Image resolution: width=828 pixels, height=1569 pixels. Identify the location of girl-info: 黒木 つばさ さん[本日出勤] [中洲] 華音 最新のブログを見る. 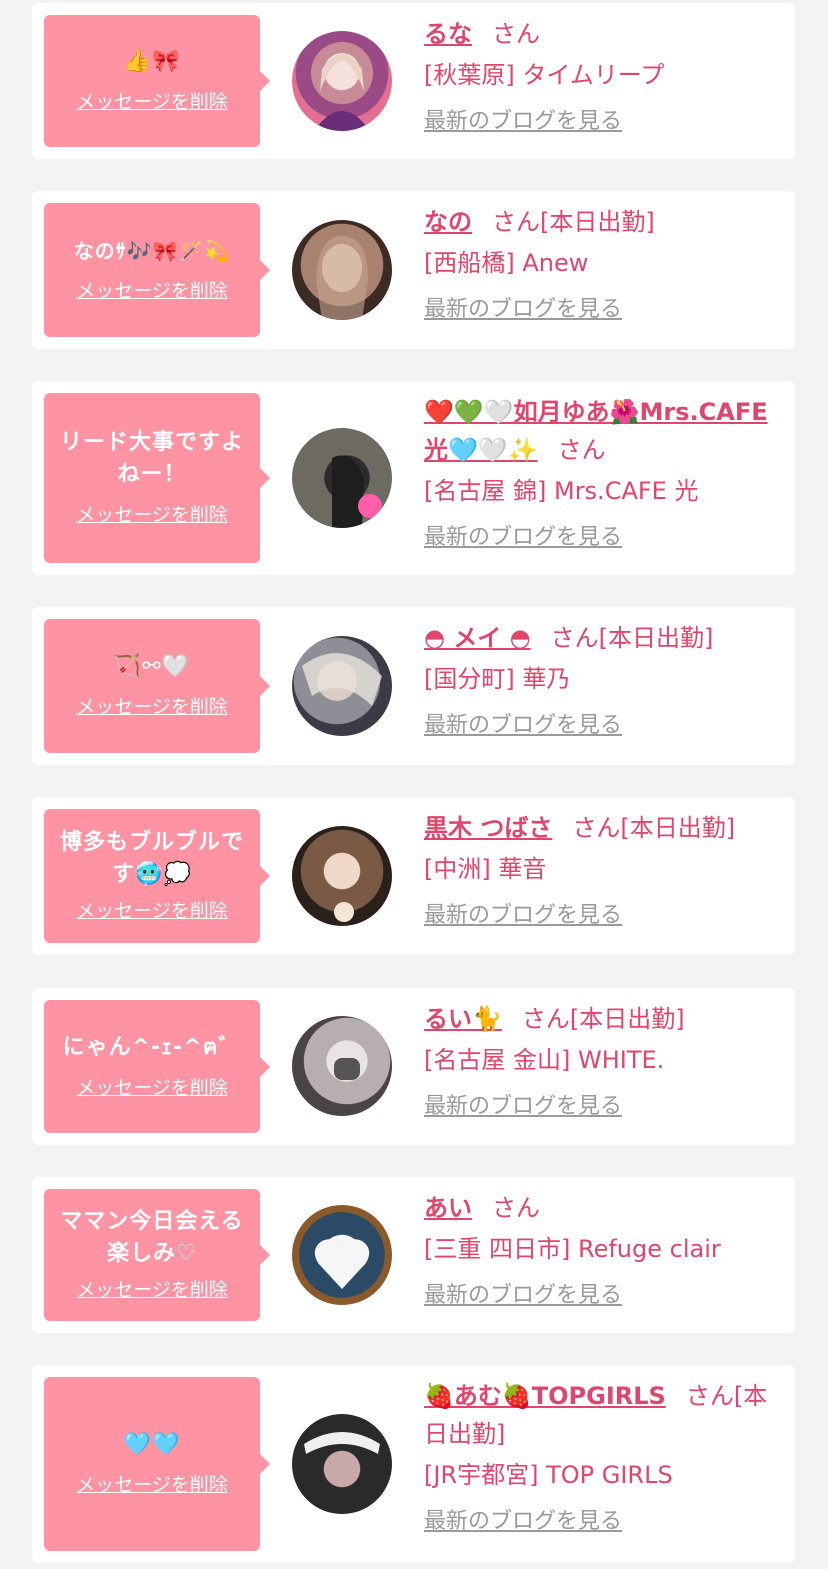
(603, 870).